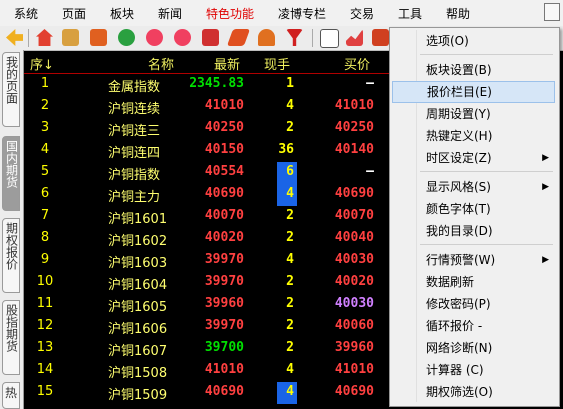 The width and height of the screenshot is (563, 409). What do you see at coordinates (11, 395) in the screenshot?
I see `tab-hot: 热` at bounding box center [11, 395].